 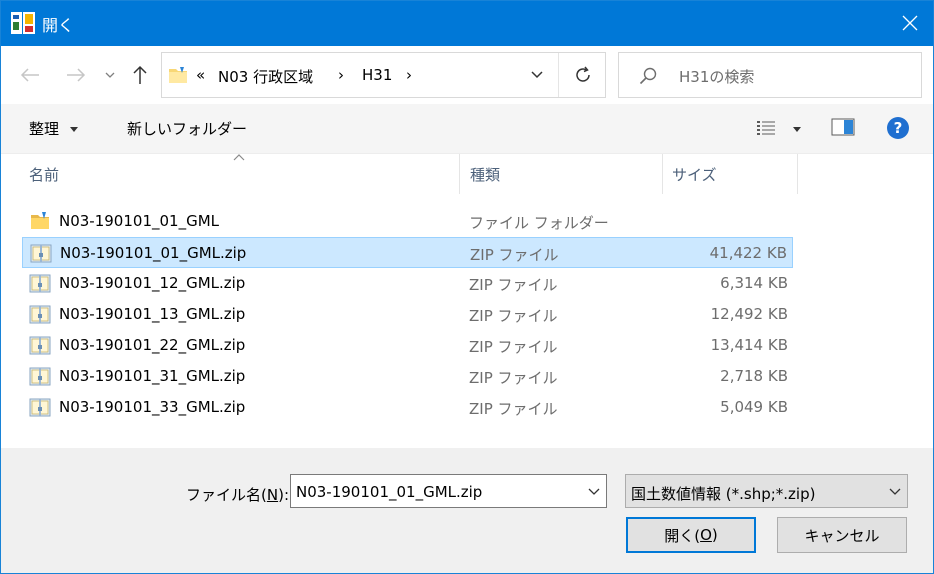 I want to click on command-bar: 整理 新しいフォルダー ?, so click(x=467, y=129).